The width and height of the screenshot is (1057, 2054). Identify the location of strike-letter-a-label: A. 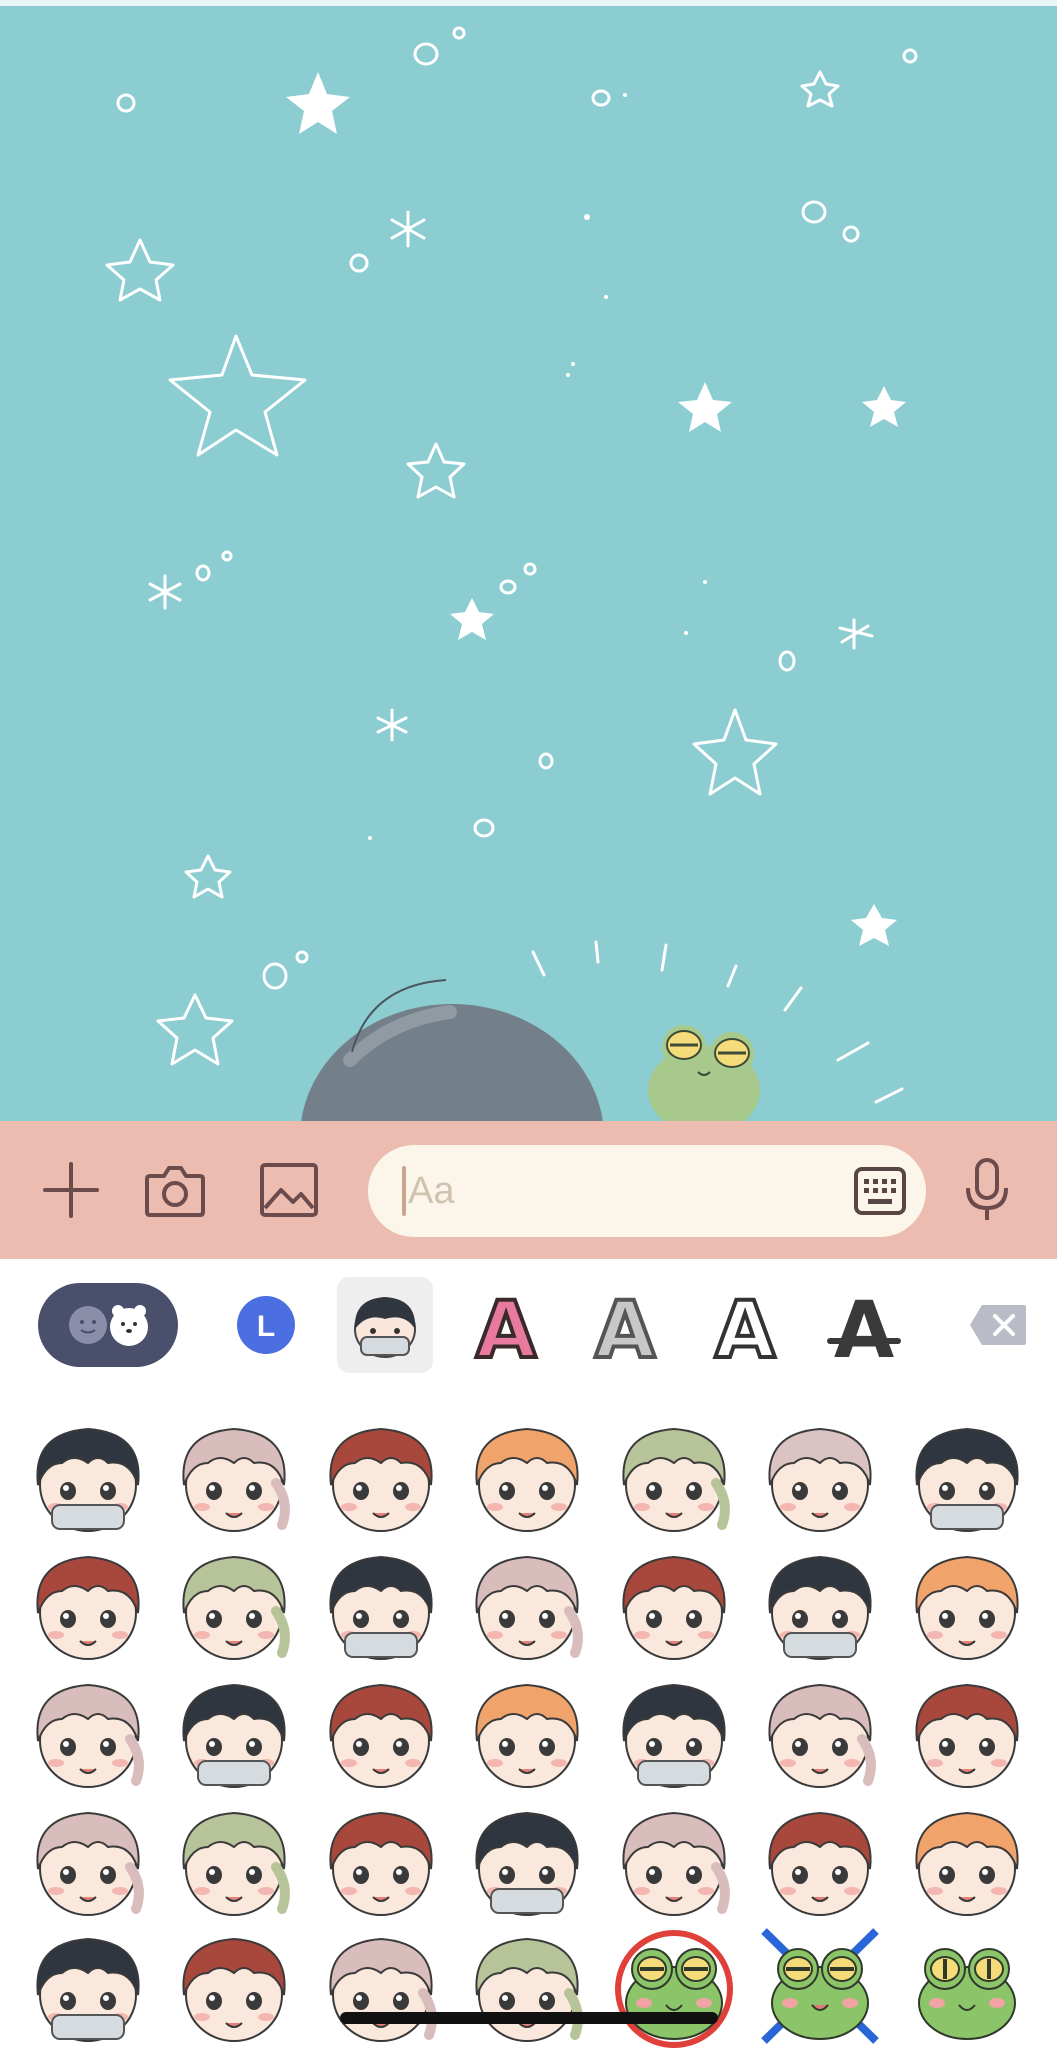
(864, 1326).